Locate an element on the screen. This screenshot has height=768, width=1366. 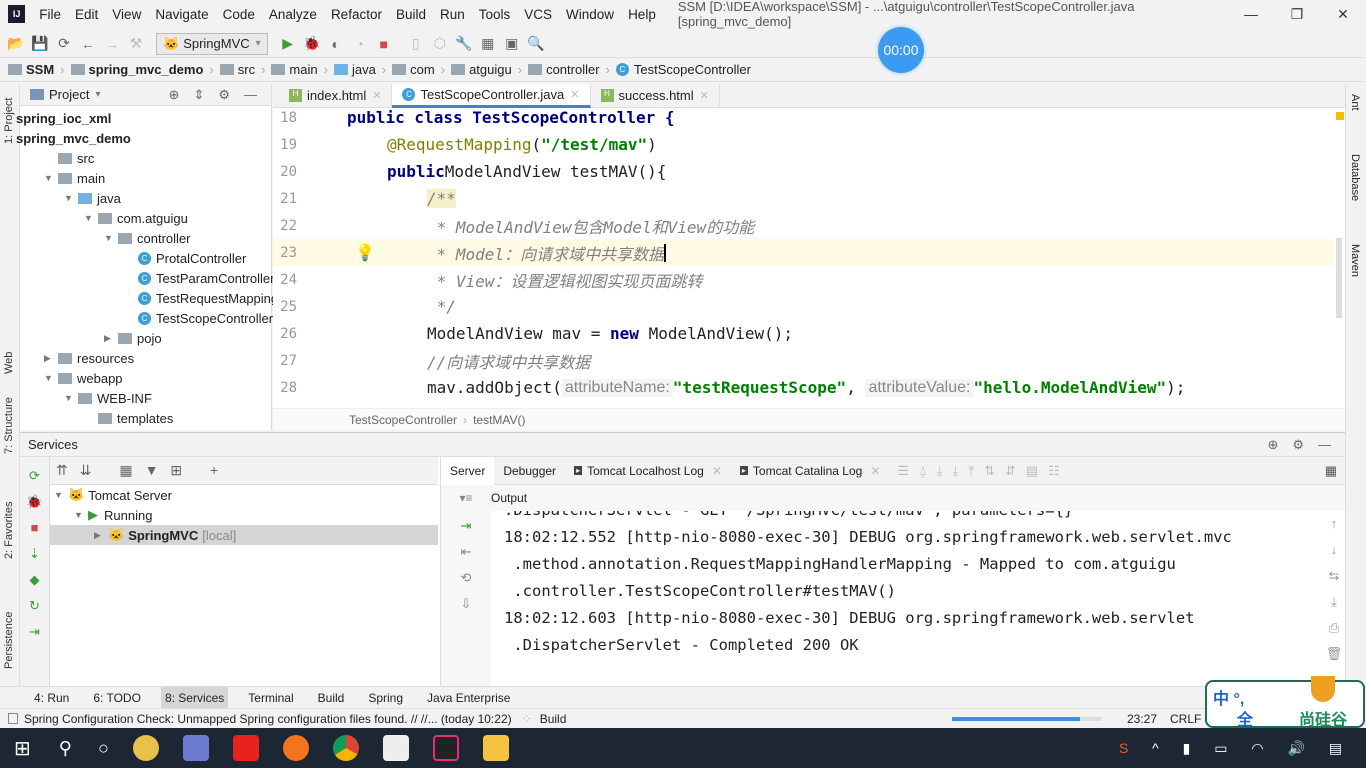
project-tree-item: src is located at coordinates (69, 158).